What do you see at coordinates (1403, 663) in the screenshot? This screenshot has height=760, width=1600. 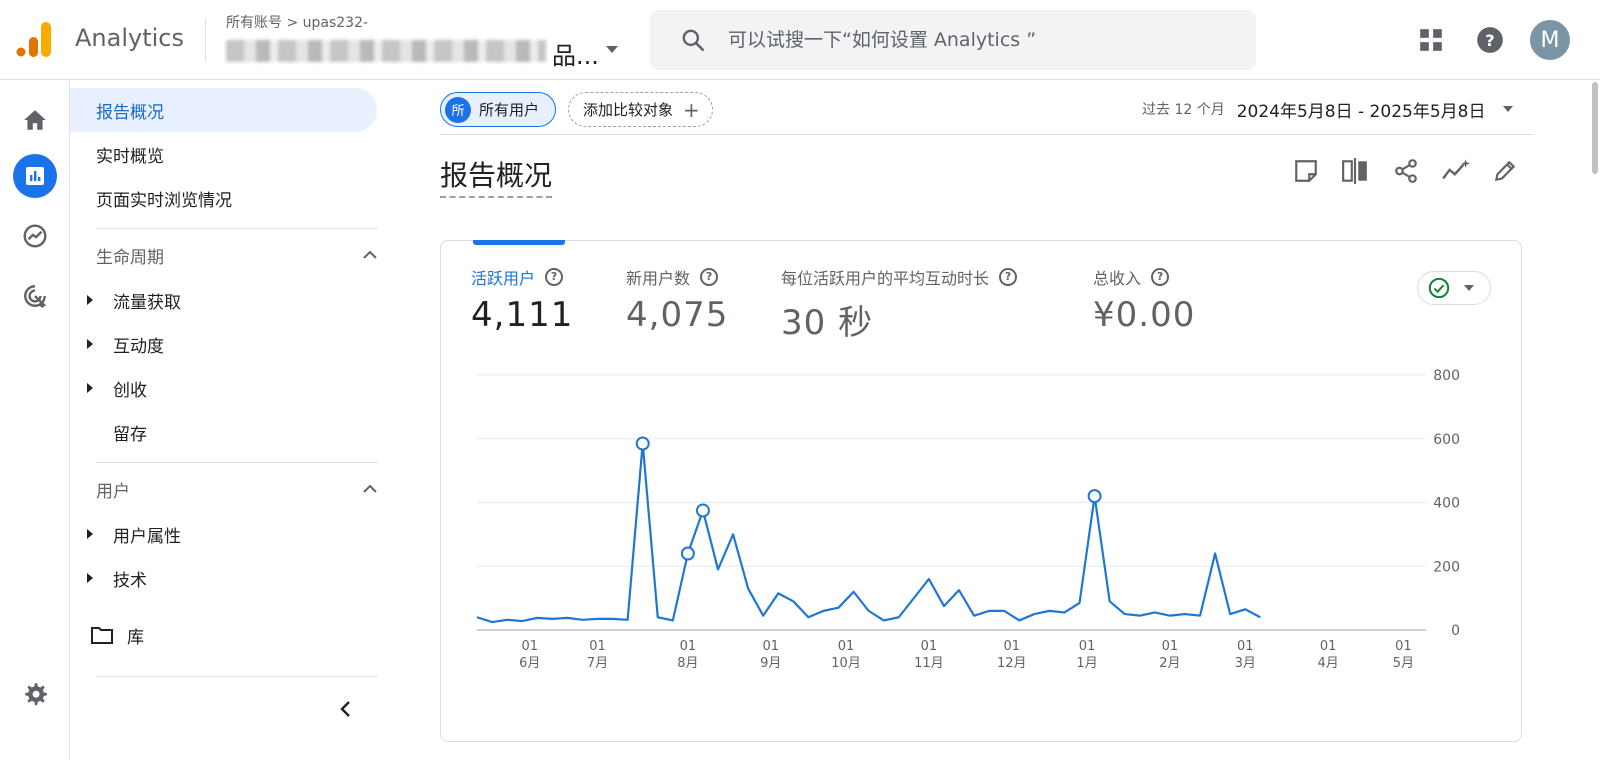 I see `x-tick-month: 5月` at bounding box center [1403, 663].